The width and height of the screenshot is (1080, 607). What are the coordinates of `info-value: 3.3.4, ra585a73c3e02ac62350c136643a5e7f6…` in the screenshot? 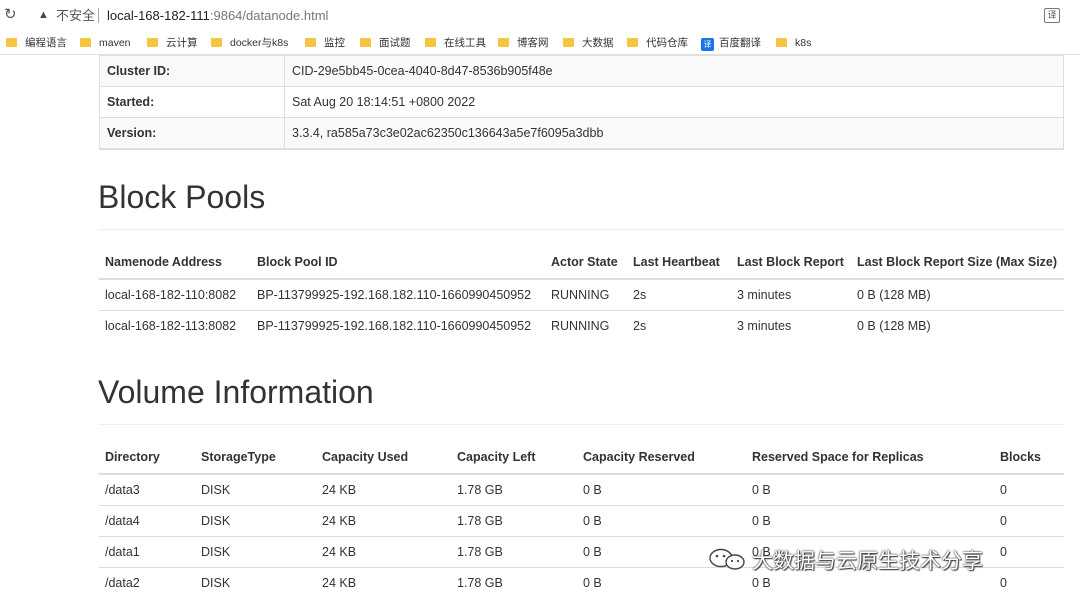 It's located at (674, 133).